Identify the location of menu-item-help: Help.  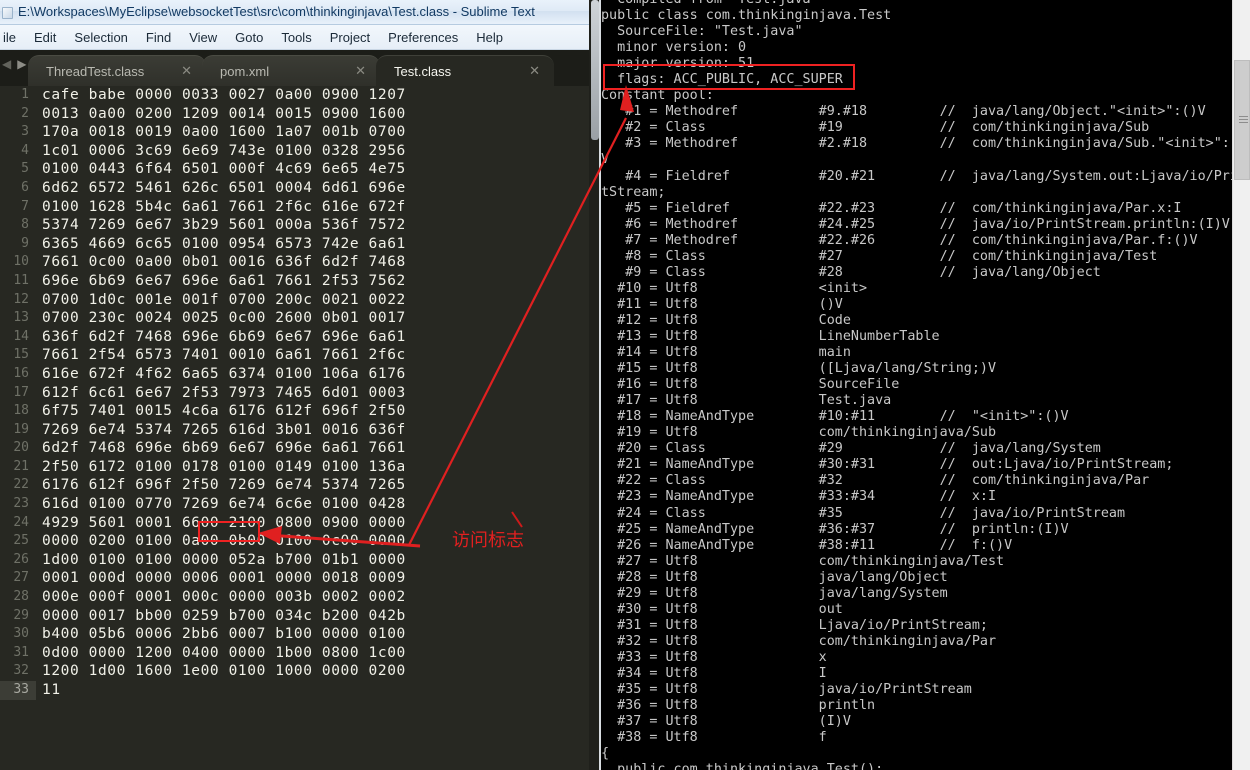
(489, 37).